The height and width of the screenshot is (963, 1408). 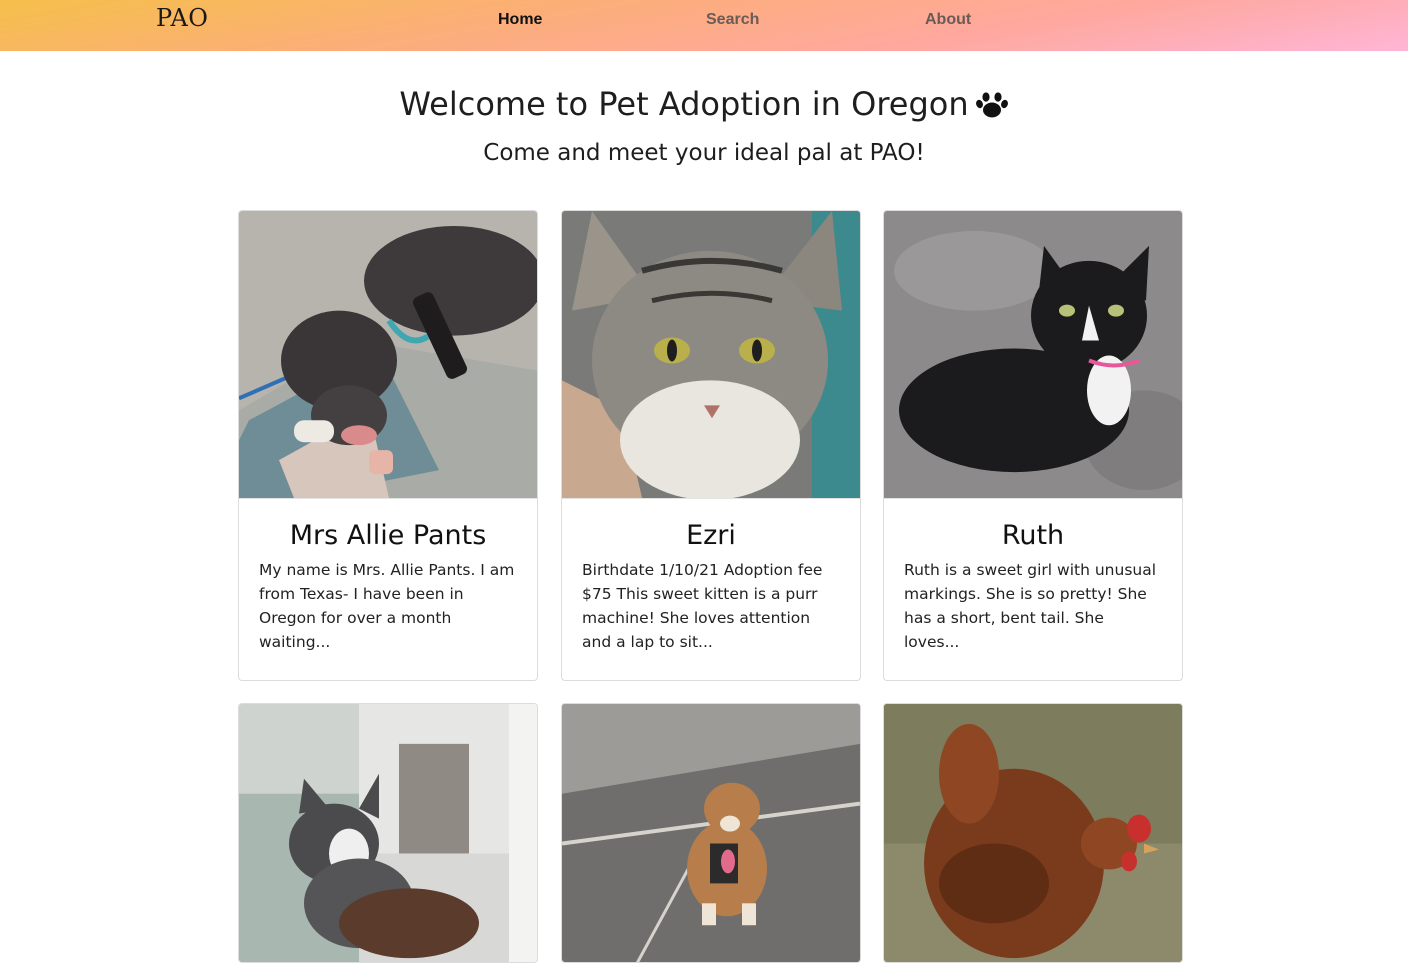 What do you see at coordinates (520, 20) in the screenshot?
I see `nav-home-link: Home` at bounding box center [520, 20].